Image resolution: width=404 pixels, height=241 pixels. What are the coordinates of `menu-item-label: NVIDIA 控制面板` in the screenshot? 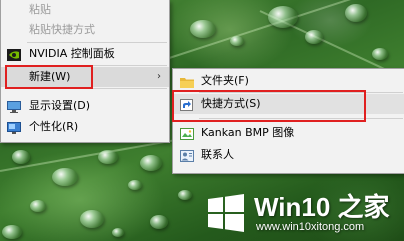 It's located at (72, 53).